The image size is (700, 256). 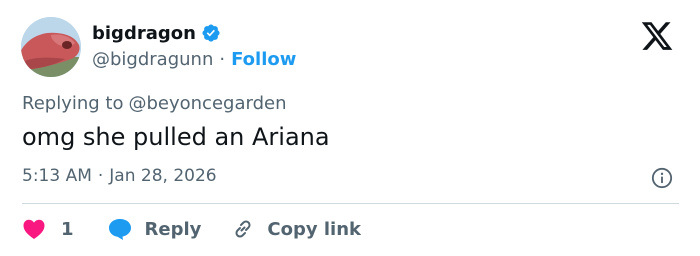 I want to click on avatar-image, so click(x=51, y=47).